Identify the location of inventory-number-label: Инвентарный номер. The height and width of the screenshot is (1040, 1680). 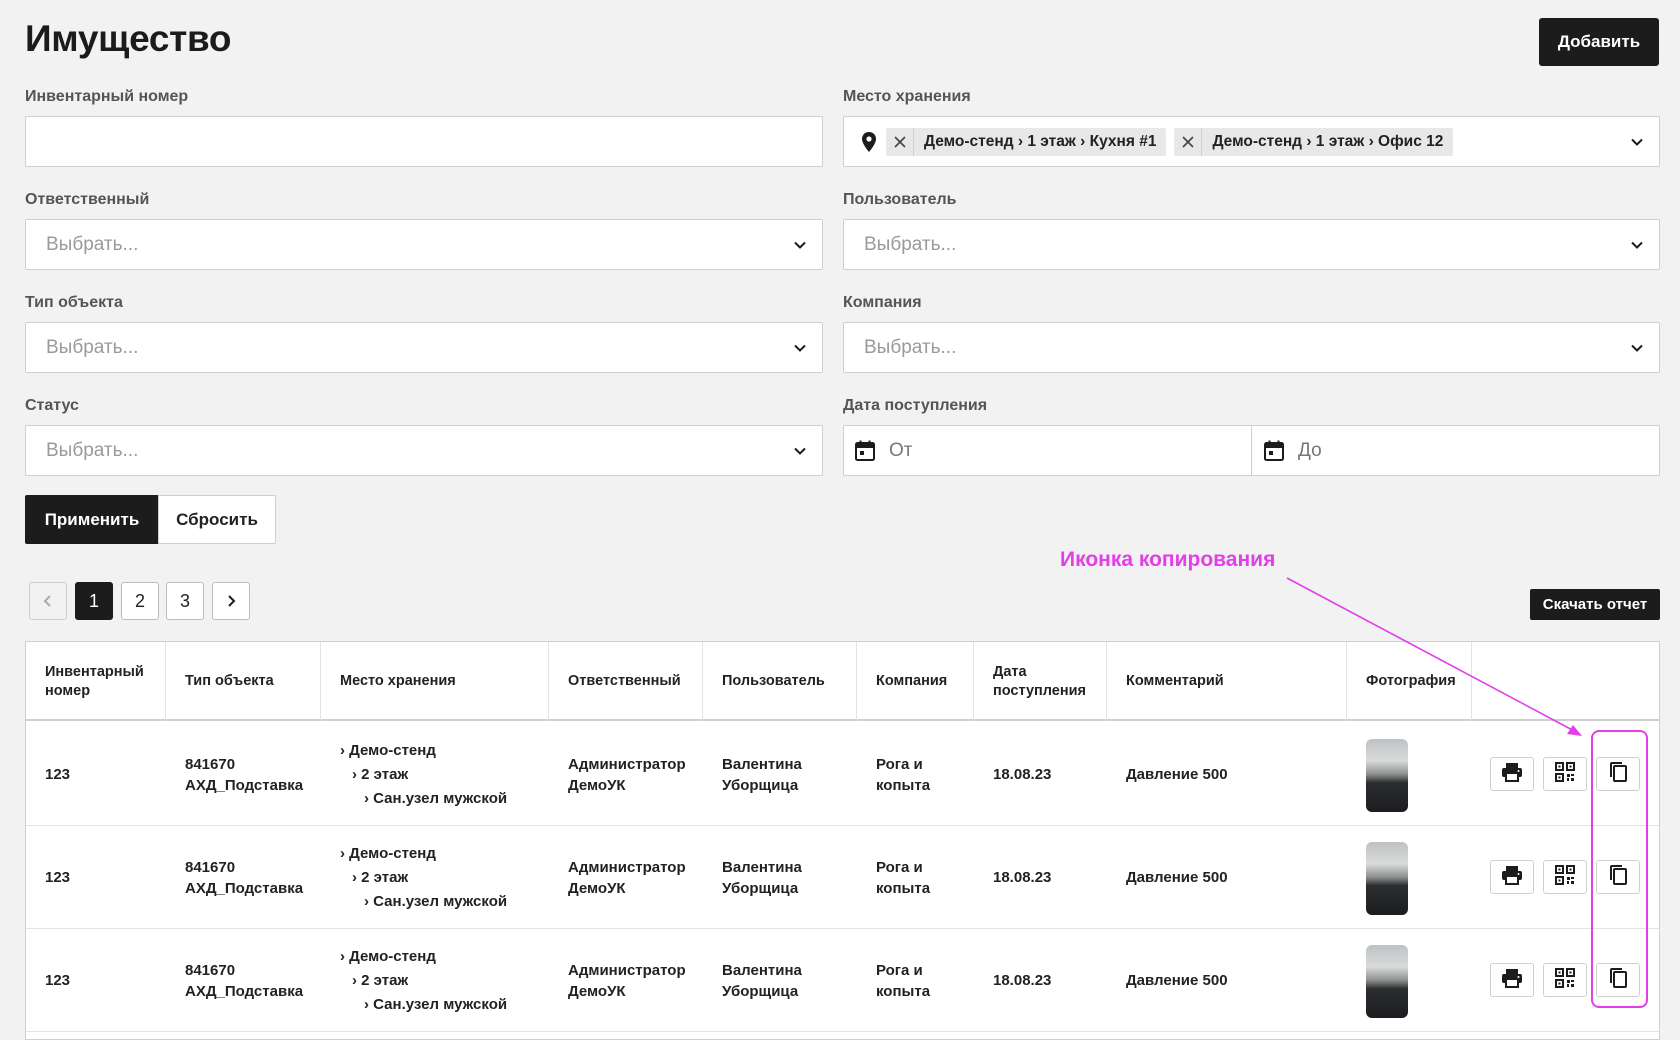
(107, 96).